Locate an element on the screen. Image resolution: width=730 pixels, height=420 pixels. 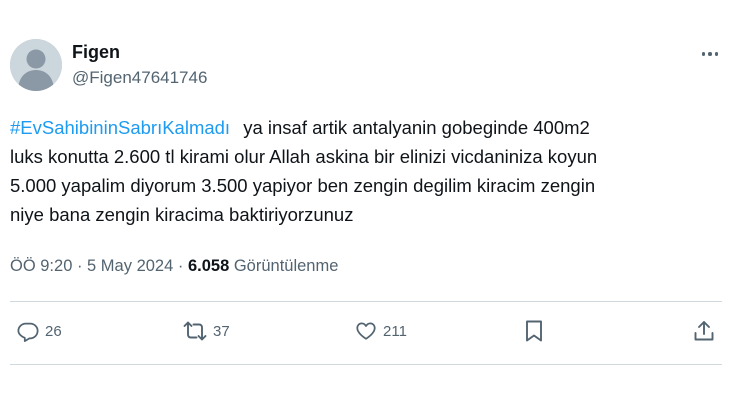
like-count: 211 is located at coordinates (395, 331).